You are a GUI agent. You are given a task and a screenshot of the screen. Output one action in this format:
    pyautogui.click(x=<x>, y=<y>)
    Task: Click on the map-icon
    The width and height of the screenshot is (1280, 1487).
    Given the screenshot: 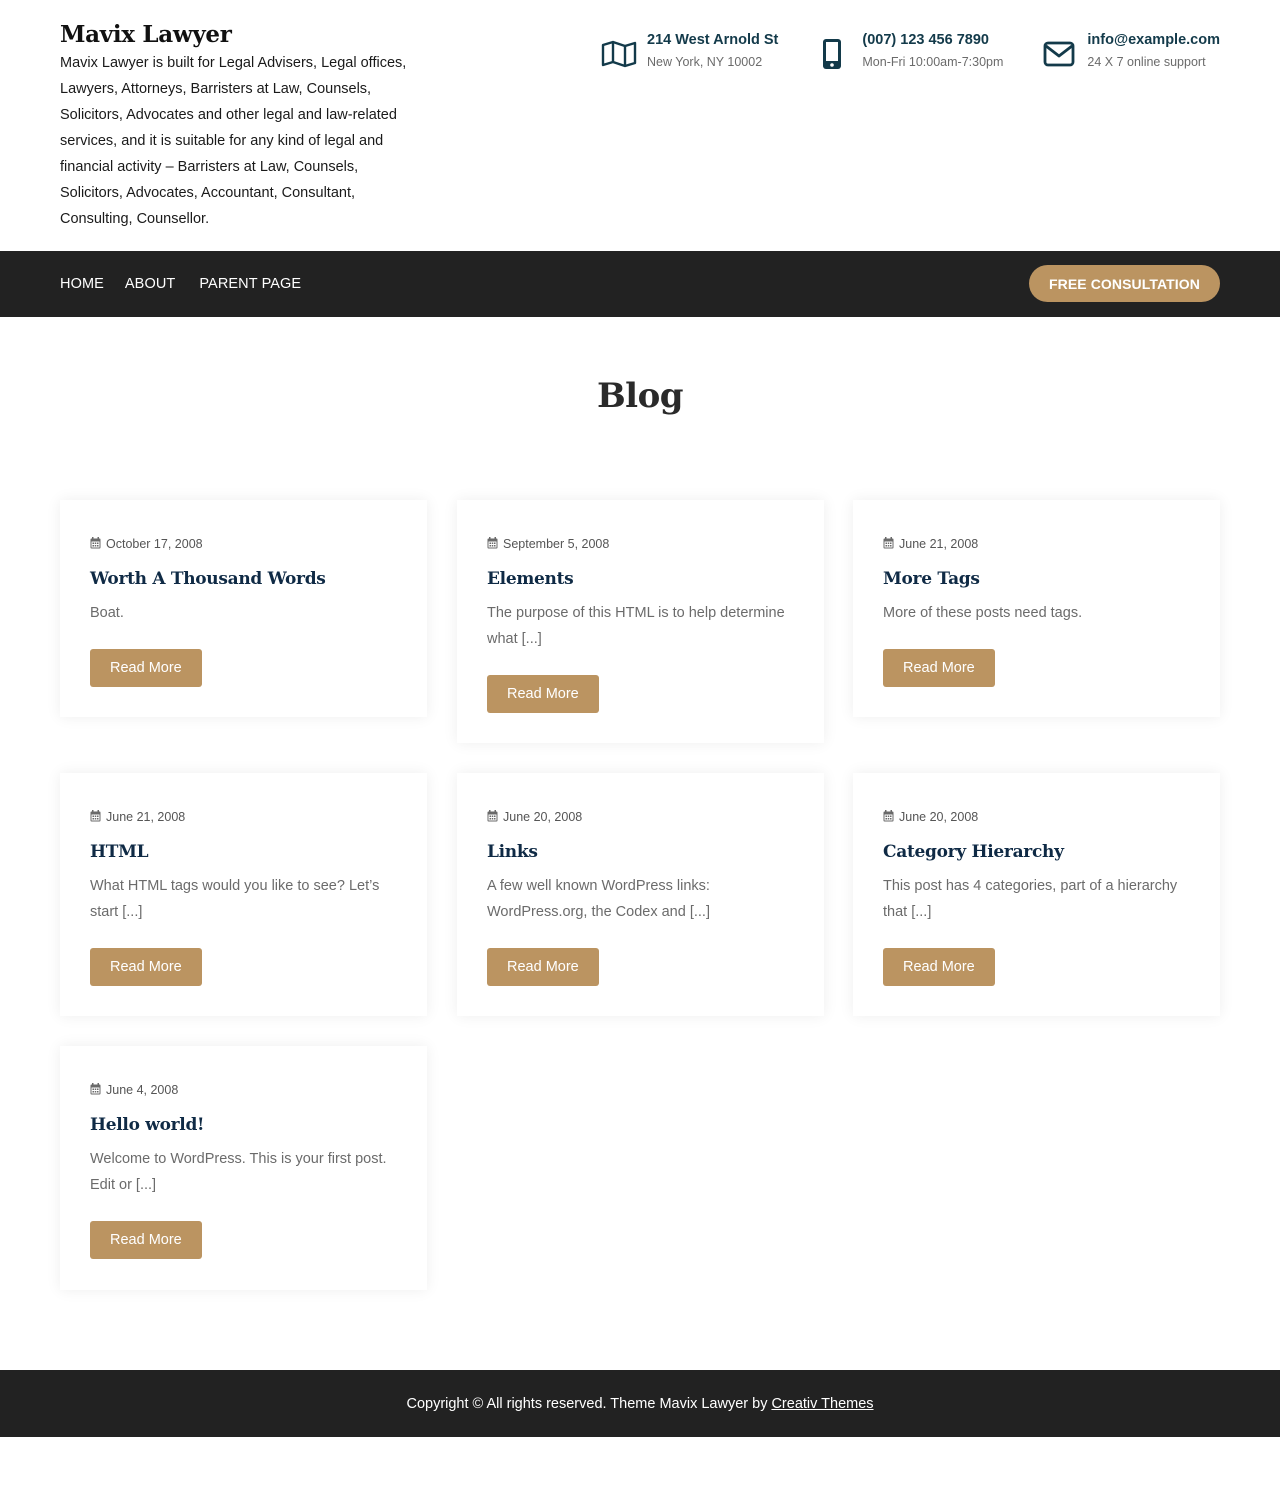 What is the action you would take?
    pyautogui.click(x=619, y=54)
    